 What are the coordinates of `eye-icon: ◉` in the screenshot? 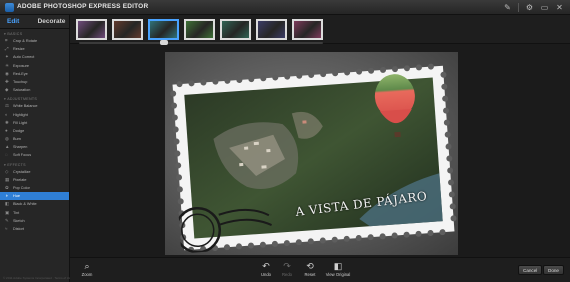 It's located at (7, 73).